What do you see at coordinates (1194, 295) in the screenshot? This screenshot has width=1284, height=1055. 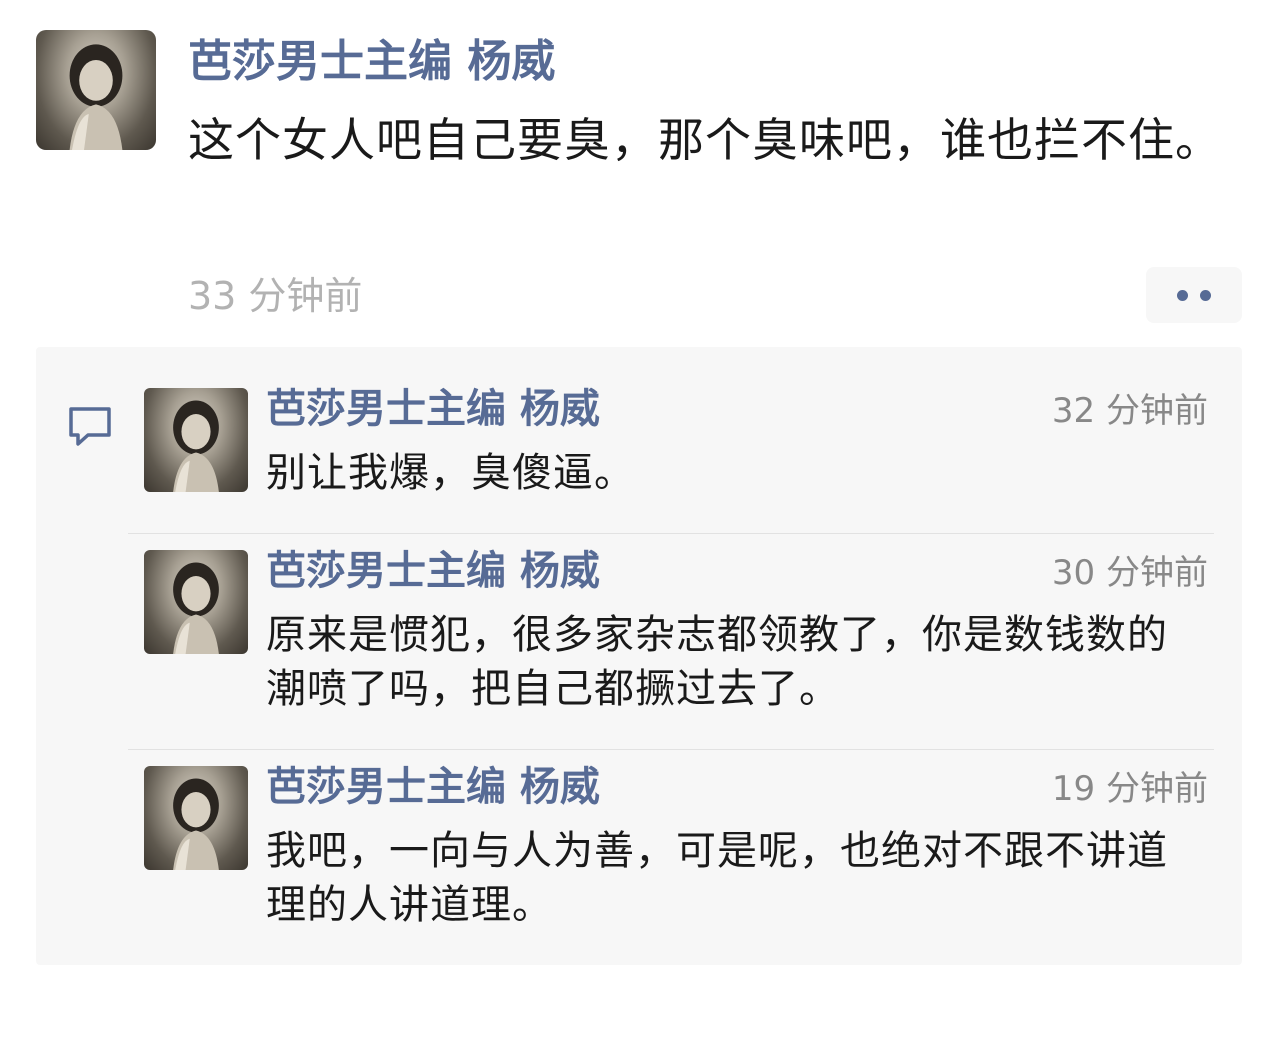 I see `more-actions-button` at bounding box center [1194, 295].